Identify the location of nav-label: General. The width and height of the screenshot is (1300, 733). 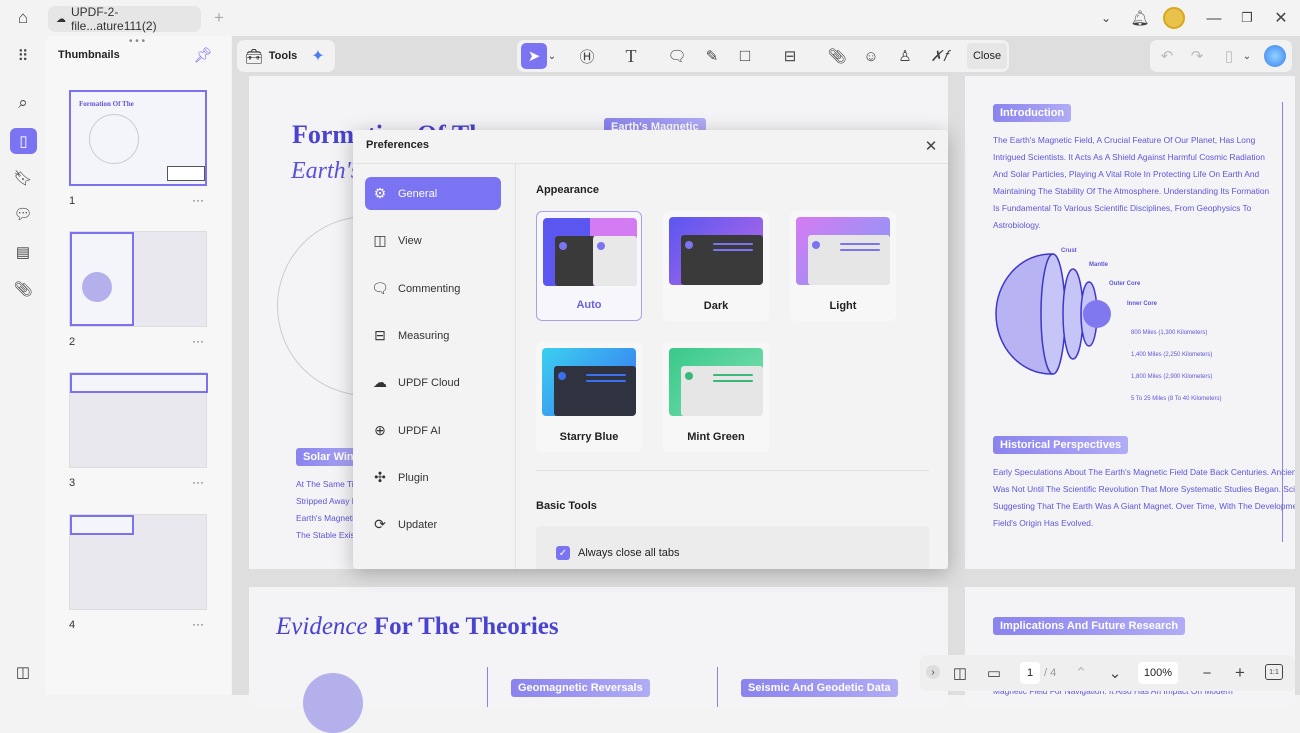
(418, 193).